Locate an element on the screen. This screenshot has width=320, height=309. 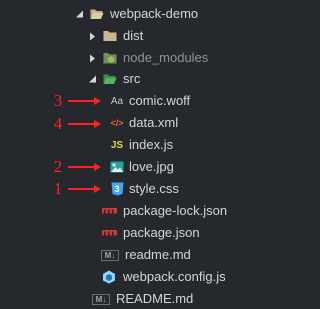
tree-item-label: webpack.config.js is located at coordinates (174, 276).